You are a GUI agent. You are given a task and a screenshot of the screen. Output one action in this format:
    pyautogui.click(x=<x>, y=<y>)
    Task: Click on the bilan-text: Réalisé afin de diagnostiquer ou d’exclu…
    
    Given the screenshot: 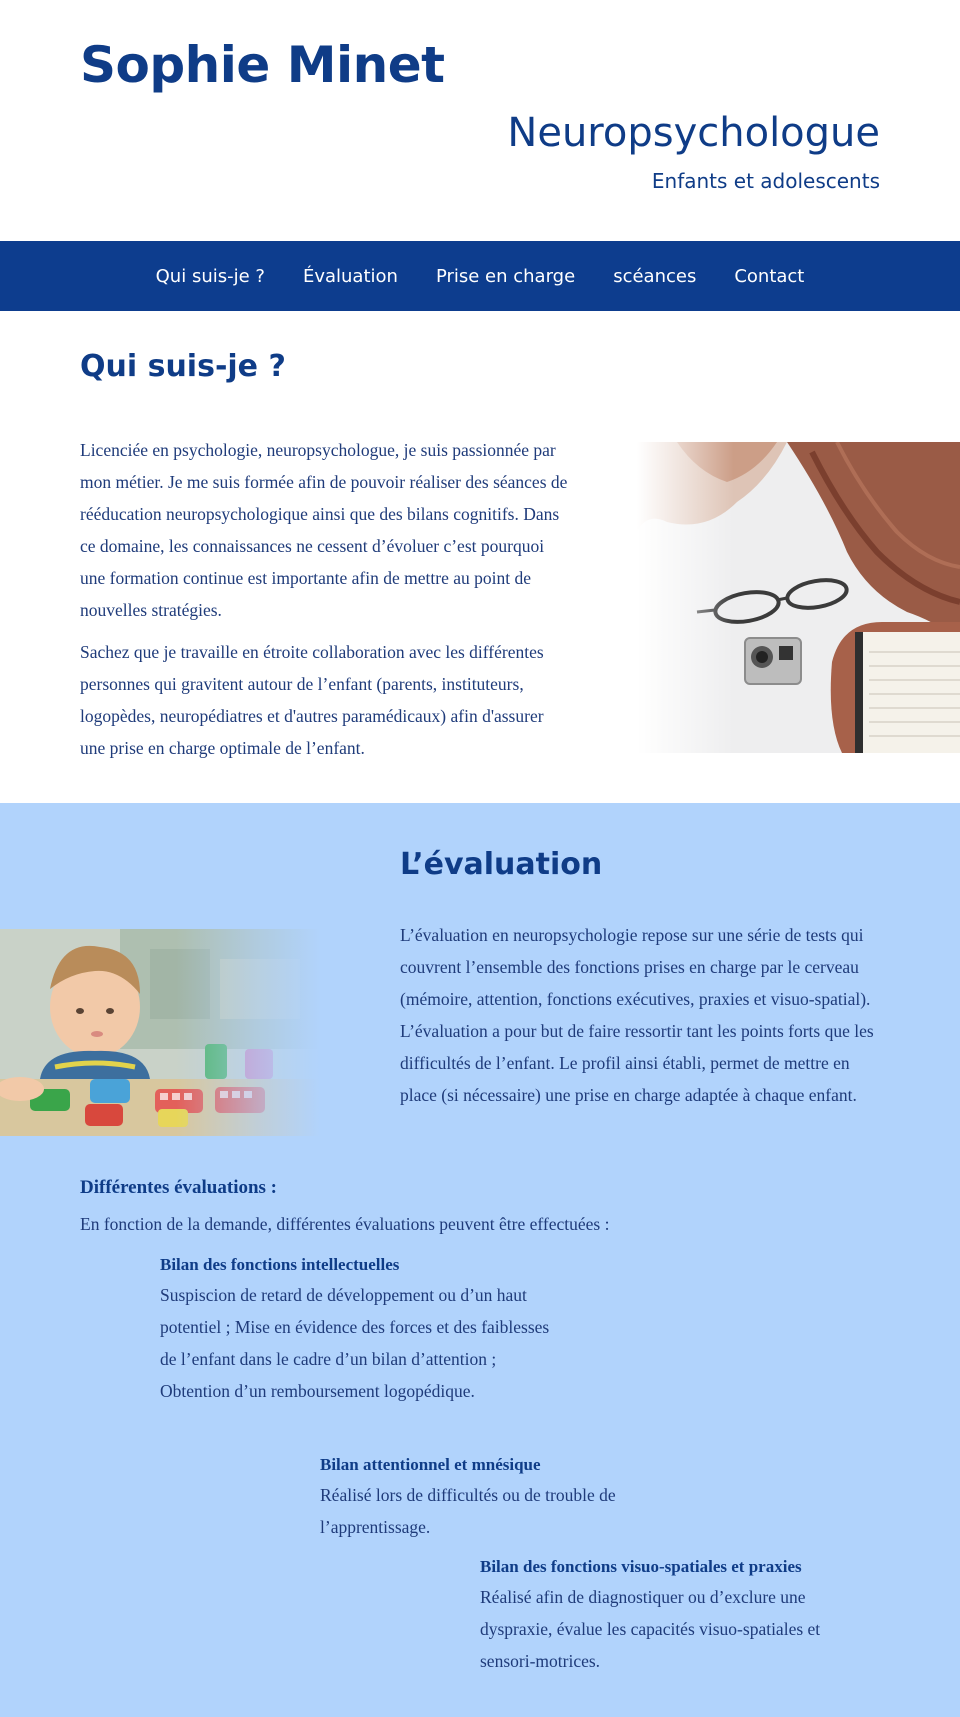 What is the action you would take?
    pyautogui.click(x=650, y=1629)
    